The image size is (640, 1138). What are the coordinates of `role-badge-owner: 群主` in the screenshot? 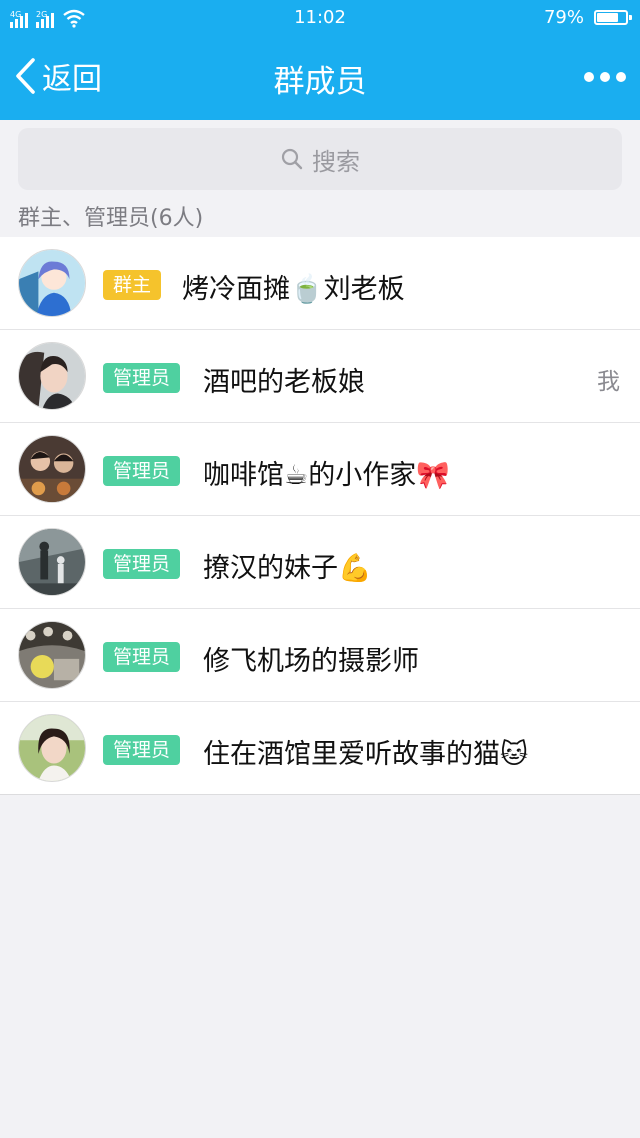 It's located at (132, 285).